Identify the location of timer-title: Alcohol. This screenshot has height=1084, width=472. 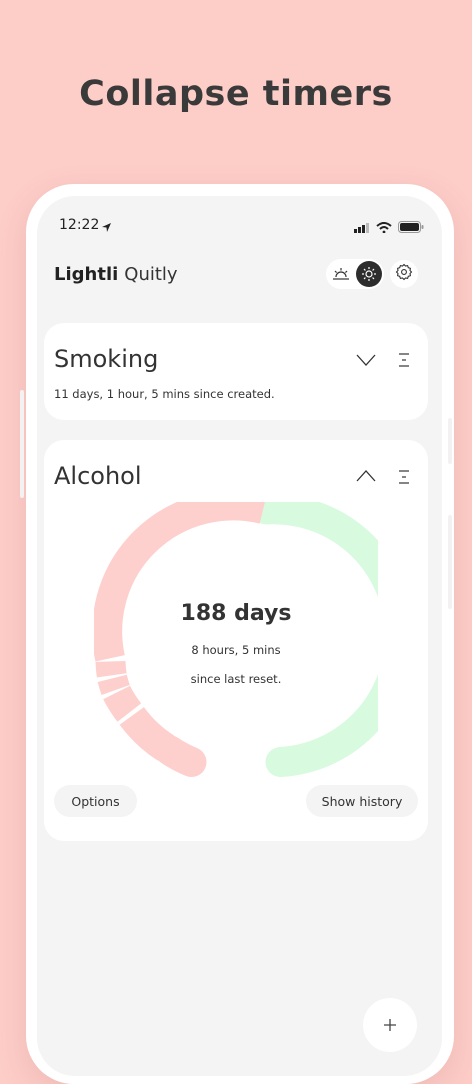
(98, 476).